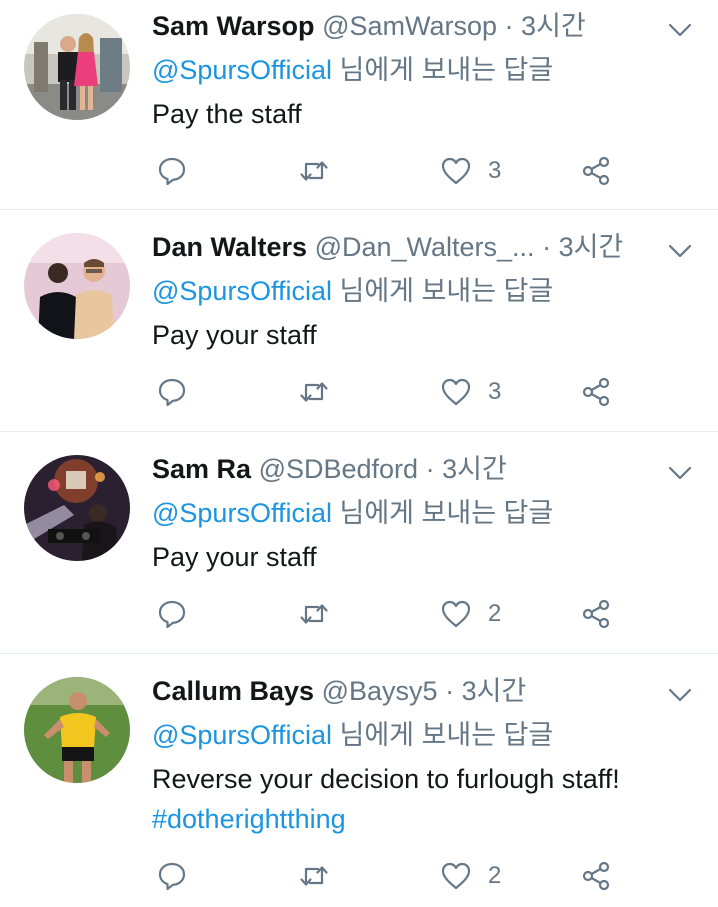  Describe the element at coordinates (229, 247) in the screenshot. I see `display-name: Dan Walters` at that location.